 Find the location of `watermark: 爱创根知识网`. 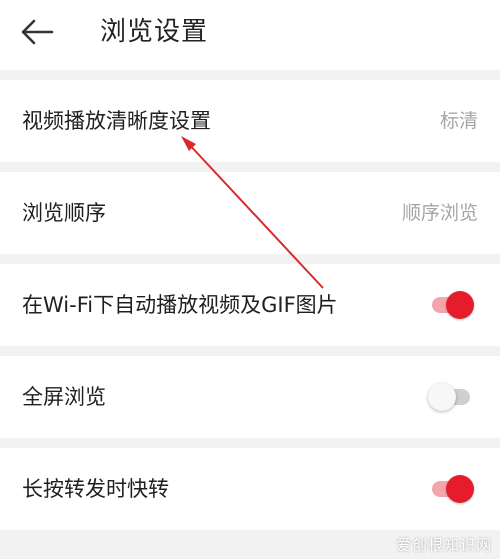

watermark: 爱创根知识网 is located at coordinates (443, 545).